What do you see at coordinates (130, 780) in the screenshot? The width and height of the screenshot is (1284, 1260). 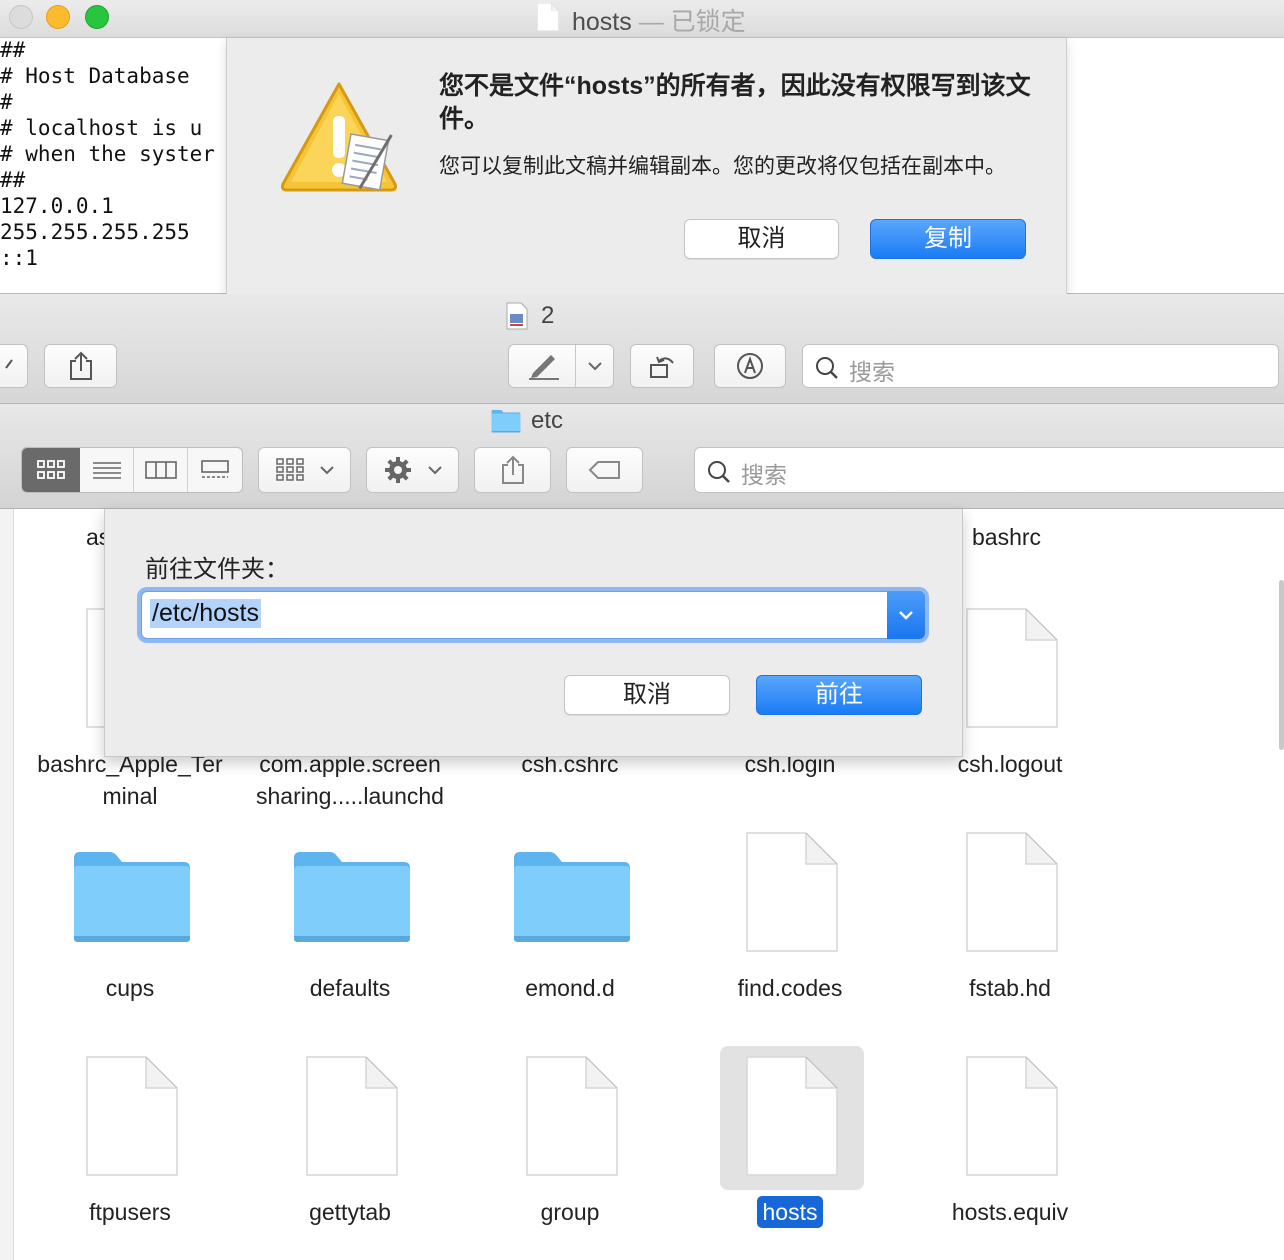 I see `file-item: bashrc_Apple_Ter minal` at bounding box center [130, 780].